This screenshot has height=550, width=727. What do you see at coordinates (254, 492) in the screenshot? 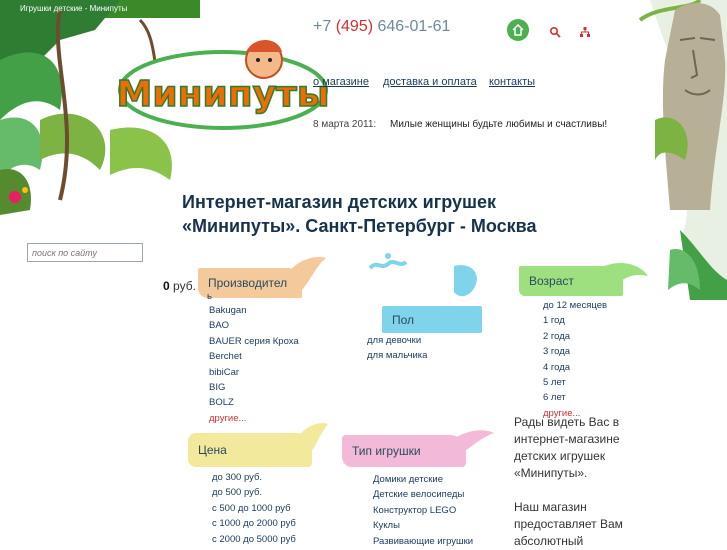
I see `price-link: до 500 руб.` at bounding box center [254, 492].